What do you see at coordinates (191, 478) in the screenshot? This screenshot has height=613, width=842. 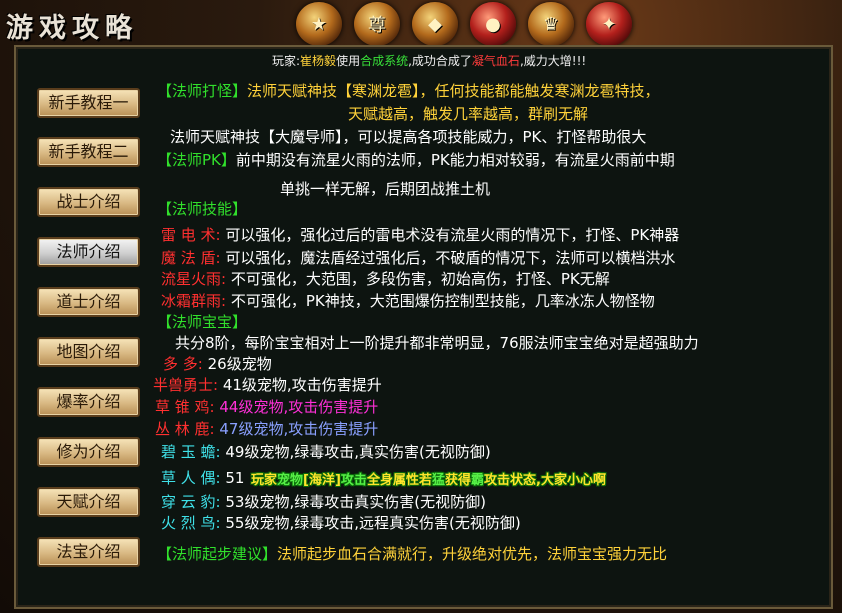 I see `pet-name: 草 人 偶:` at bounding box center [191, 478].